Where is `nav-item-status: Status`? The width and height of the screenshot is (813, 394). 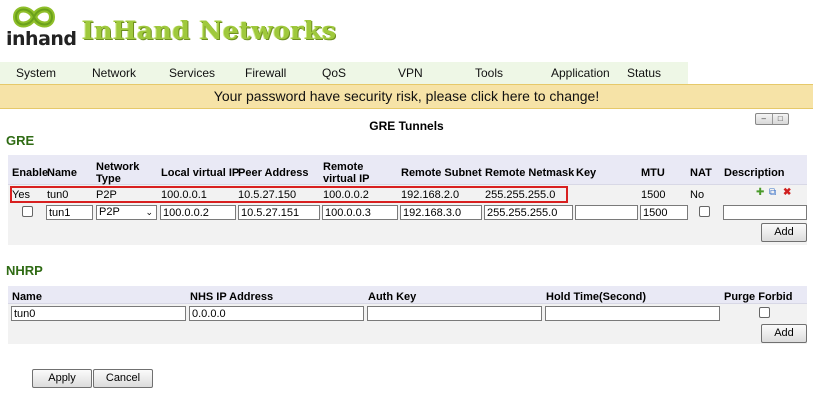
nav-item-status: Status is located at coordinates (644, 73).